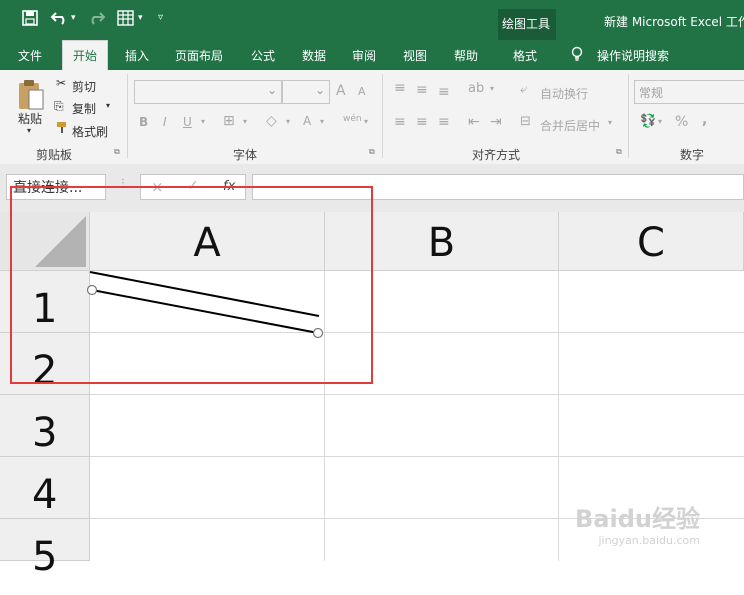 The width and height of the screenshot is (744, 595). I want to click on watermark-brand: Baidu经验, so click(637, 519).